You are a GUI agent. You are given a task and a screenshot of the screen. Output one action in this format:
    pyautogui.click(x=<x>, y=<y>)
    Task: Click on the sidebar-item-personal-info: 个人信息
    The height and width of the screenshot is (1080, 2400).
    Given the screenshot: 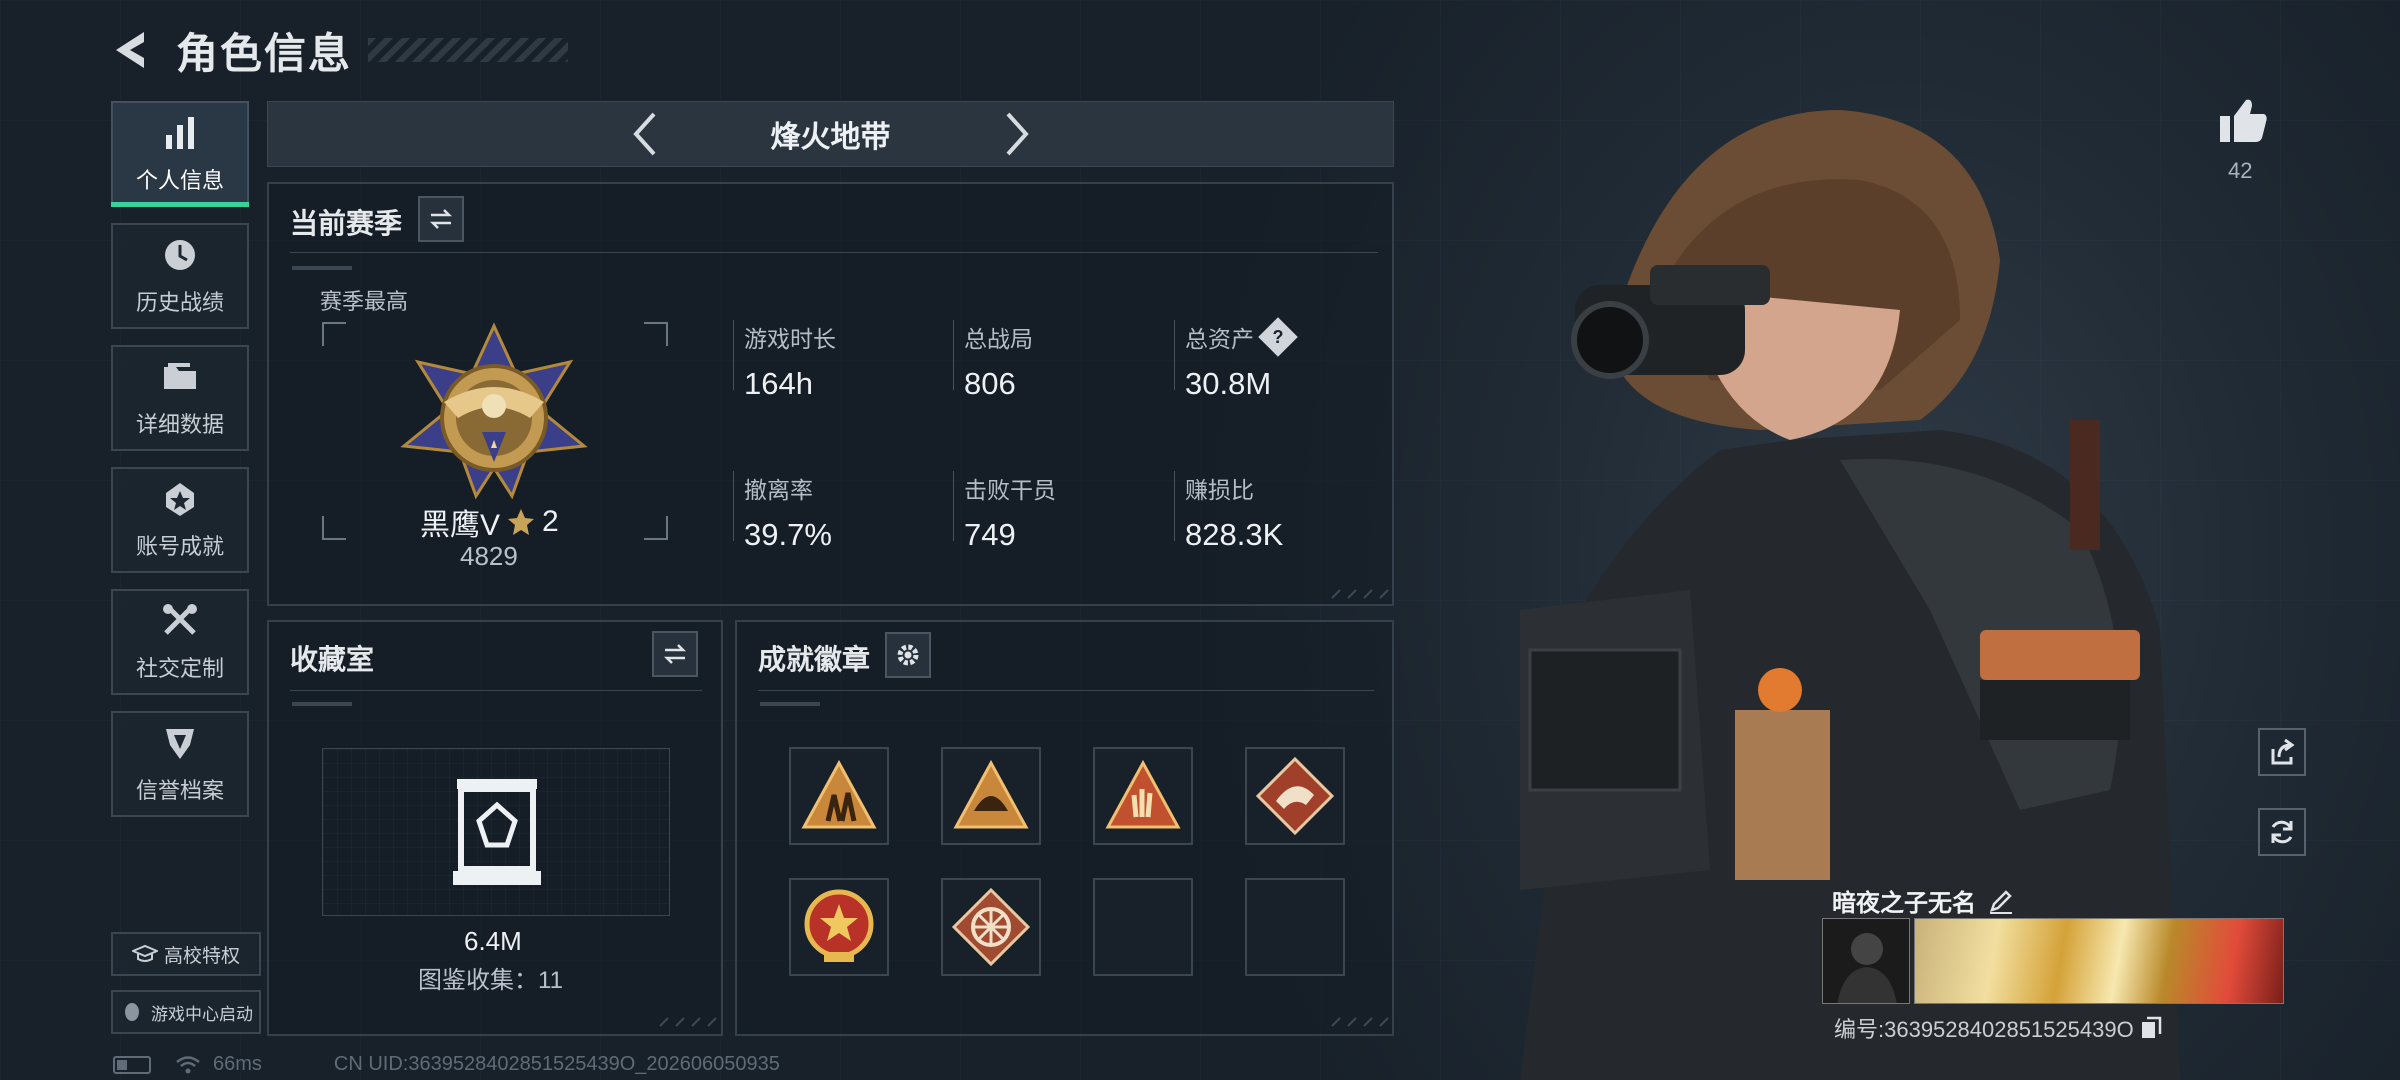 What is the action you would take?
    pyautogui.click(x=180, y=154)
    